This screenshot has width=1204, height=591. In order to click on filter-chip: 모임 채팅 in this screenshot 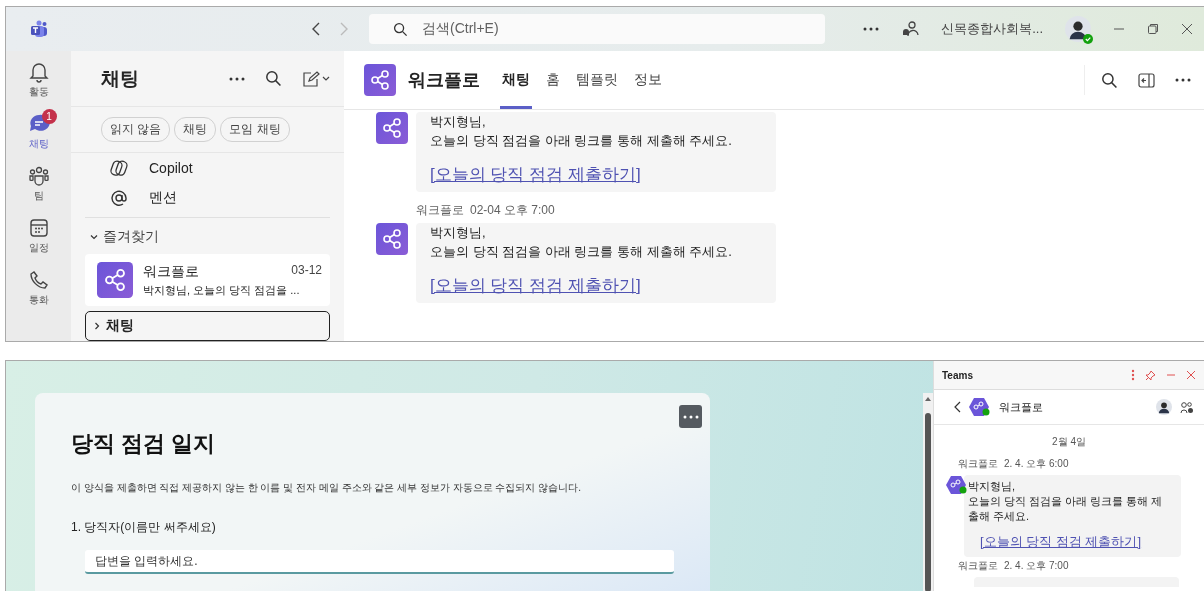, I will do `click(255, 130)`.